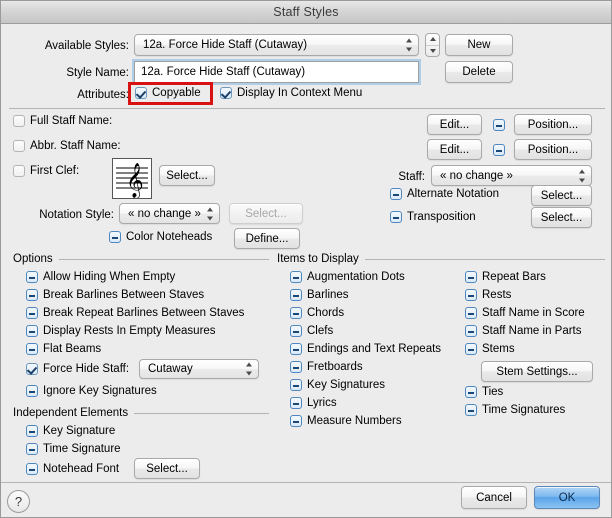  What do you see at coordinates (432, 51) in the screenshot?
I see `stepper-down-icon` at bounding box center [432, 51].